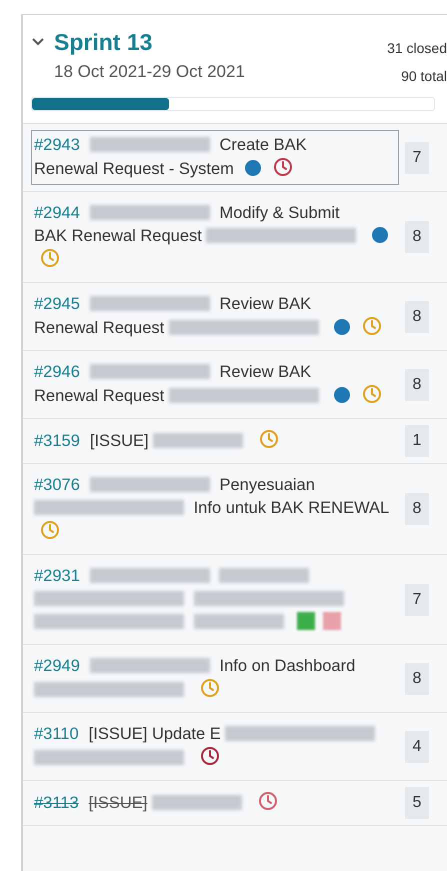 The height and width of the screenshot is (871, 447). Describe the element at coordinates (263, 145) in the screenshot. I see `task-title: Create BAK` at that location.